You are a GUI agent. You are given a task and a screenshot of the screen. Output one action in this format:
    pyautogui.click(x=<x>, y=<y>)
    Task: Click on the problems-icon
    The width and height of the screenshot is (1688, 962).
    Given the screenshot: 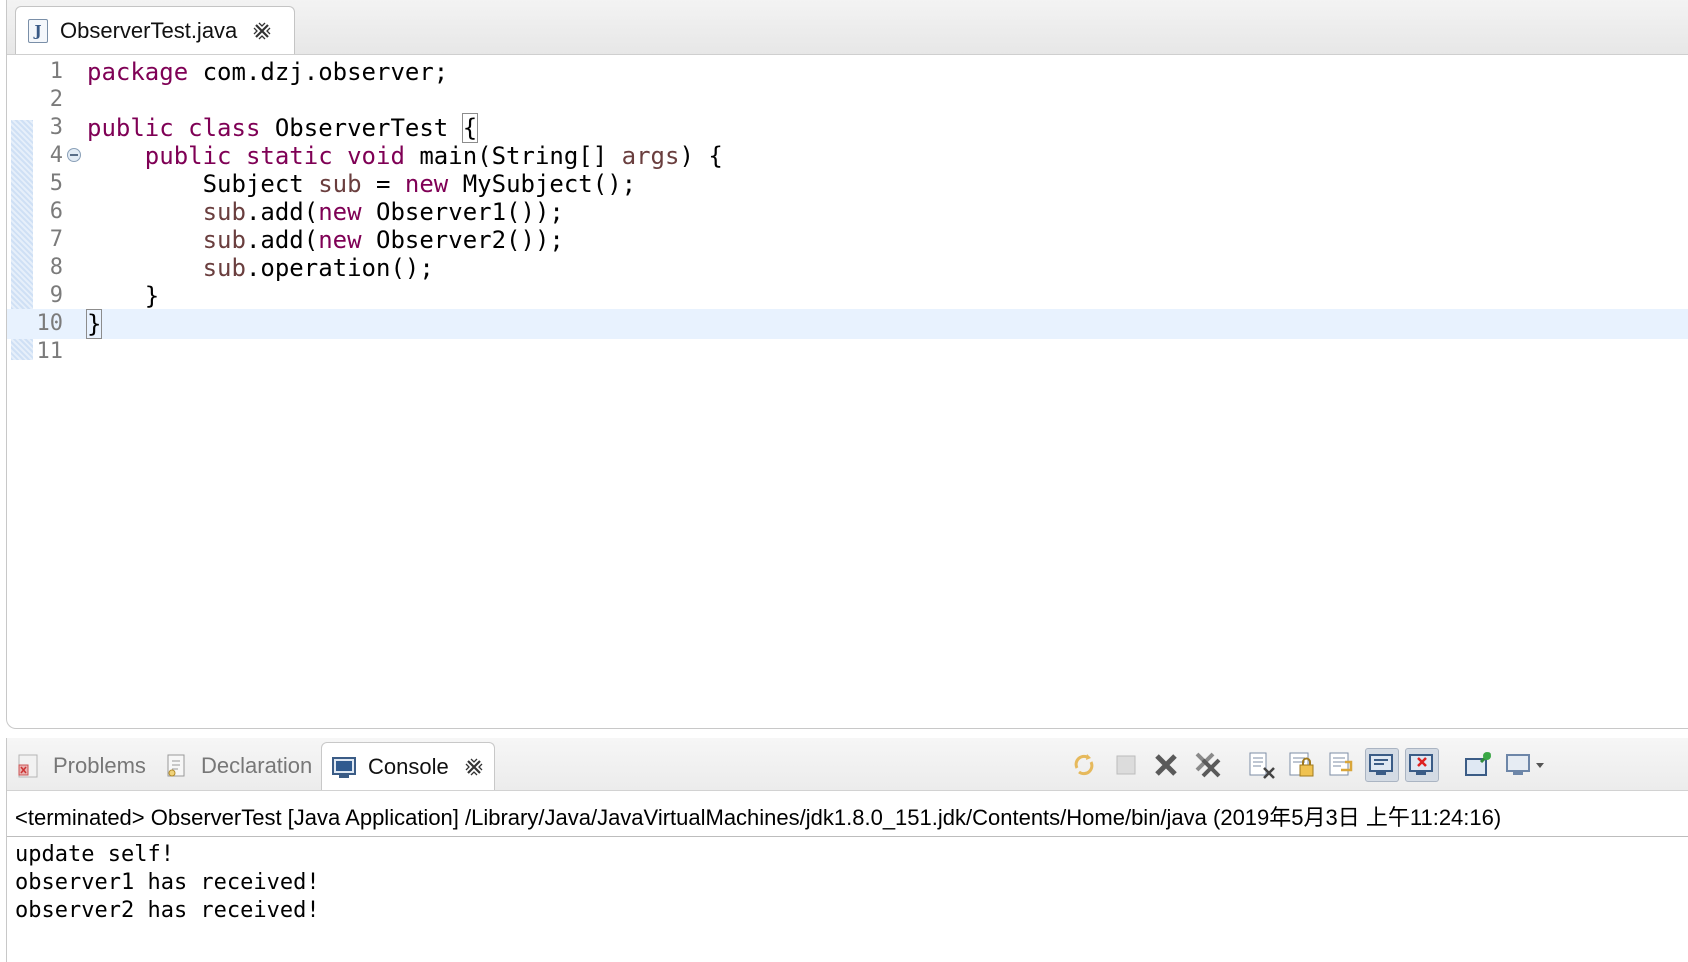 What is the action you would take?
    pyautogui.click(x=29, y=766)
    